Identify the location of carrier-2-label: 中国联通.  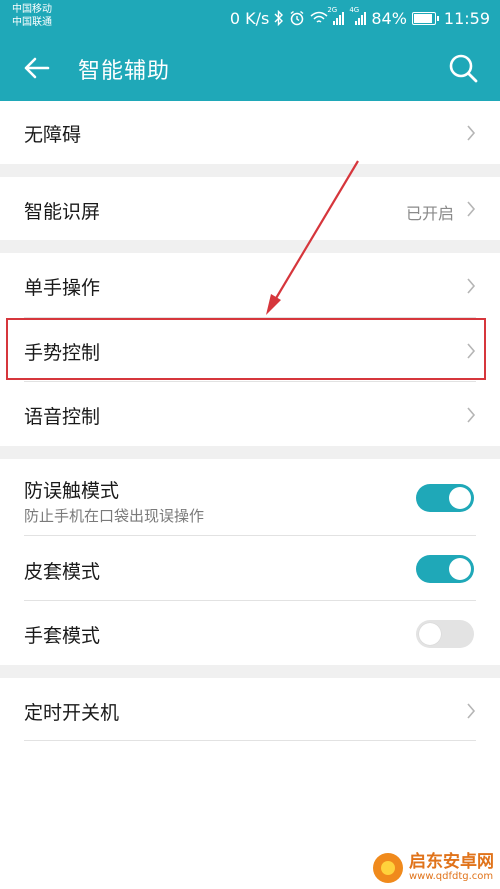
(32, 22).